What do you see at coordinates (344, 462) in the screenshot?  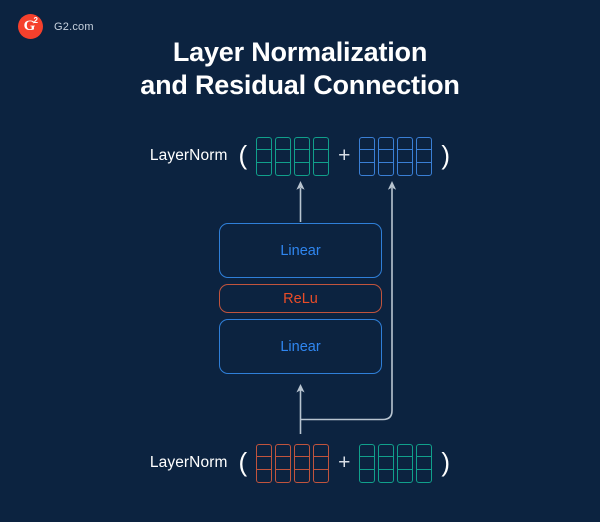 I see `input-plus-operator: +` at bounding box center [344, 462].